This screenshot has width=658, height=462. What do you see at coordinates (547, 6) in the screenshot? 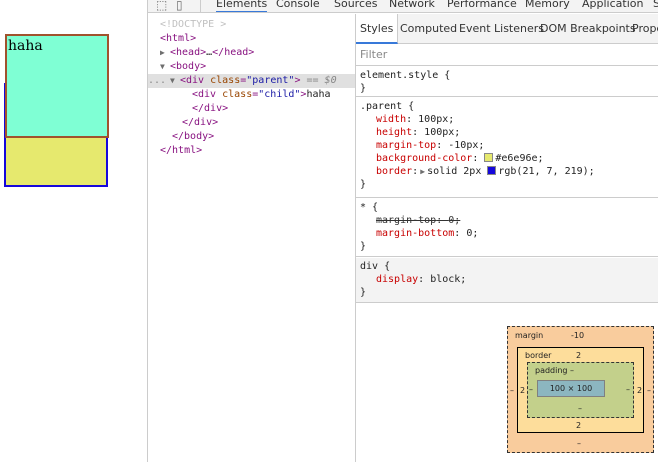
I see `tab-memory: Memory` at bounding box center [547, 6].